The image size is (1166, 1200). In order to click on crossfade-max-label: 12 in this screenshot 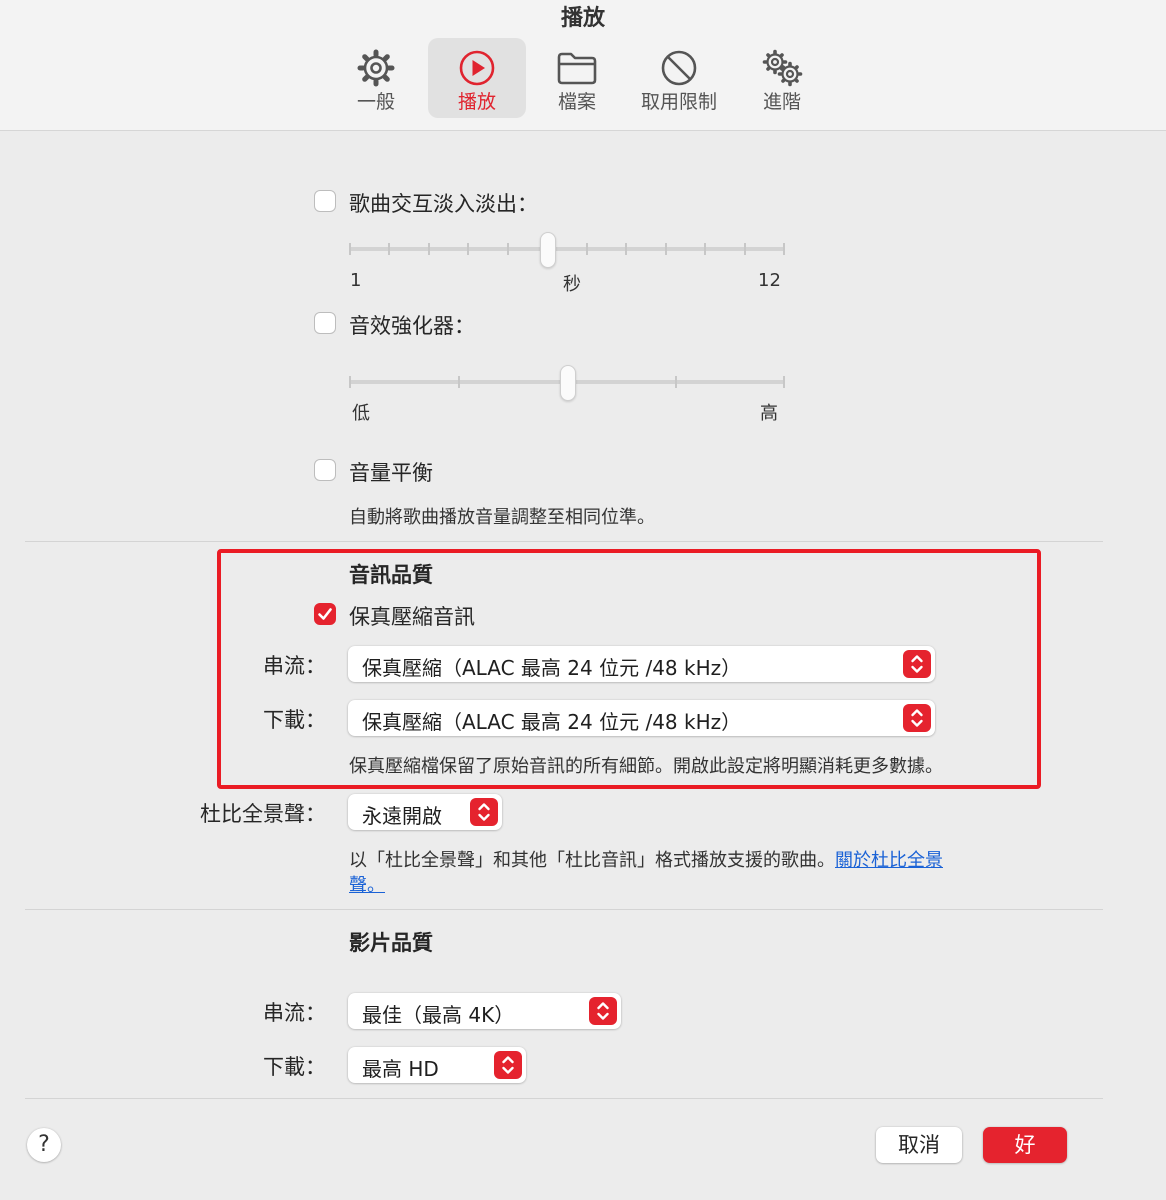, I will do `click(769, 280)`.